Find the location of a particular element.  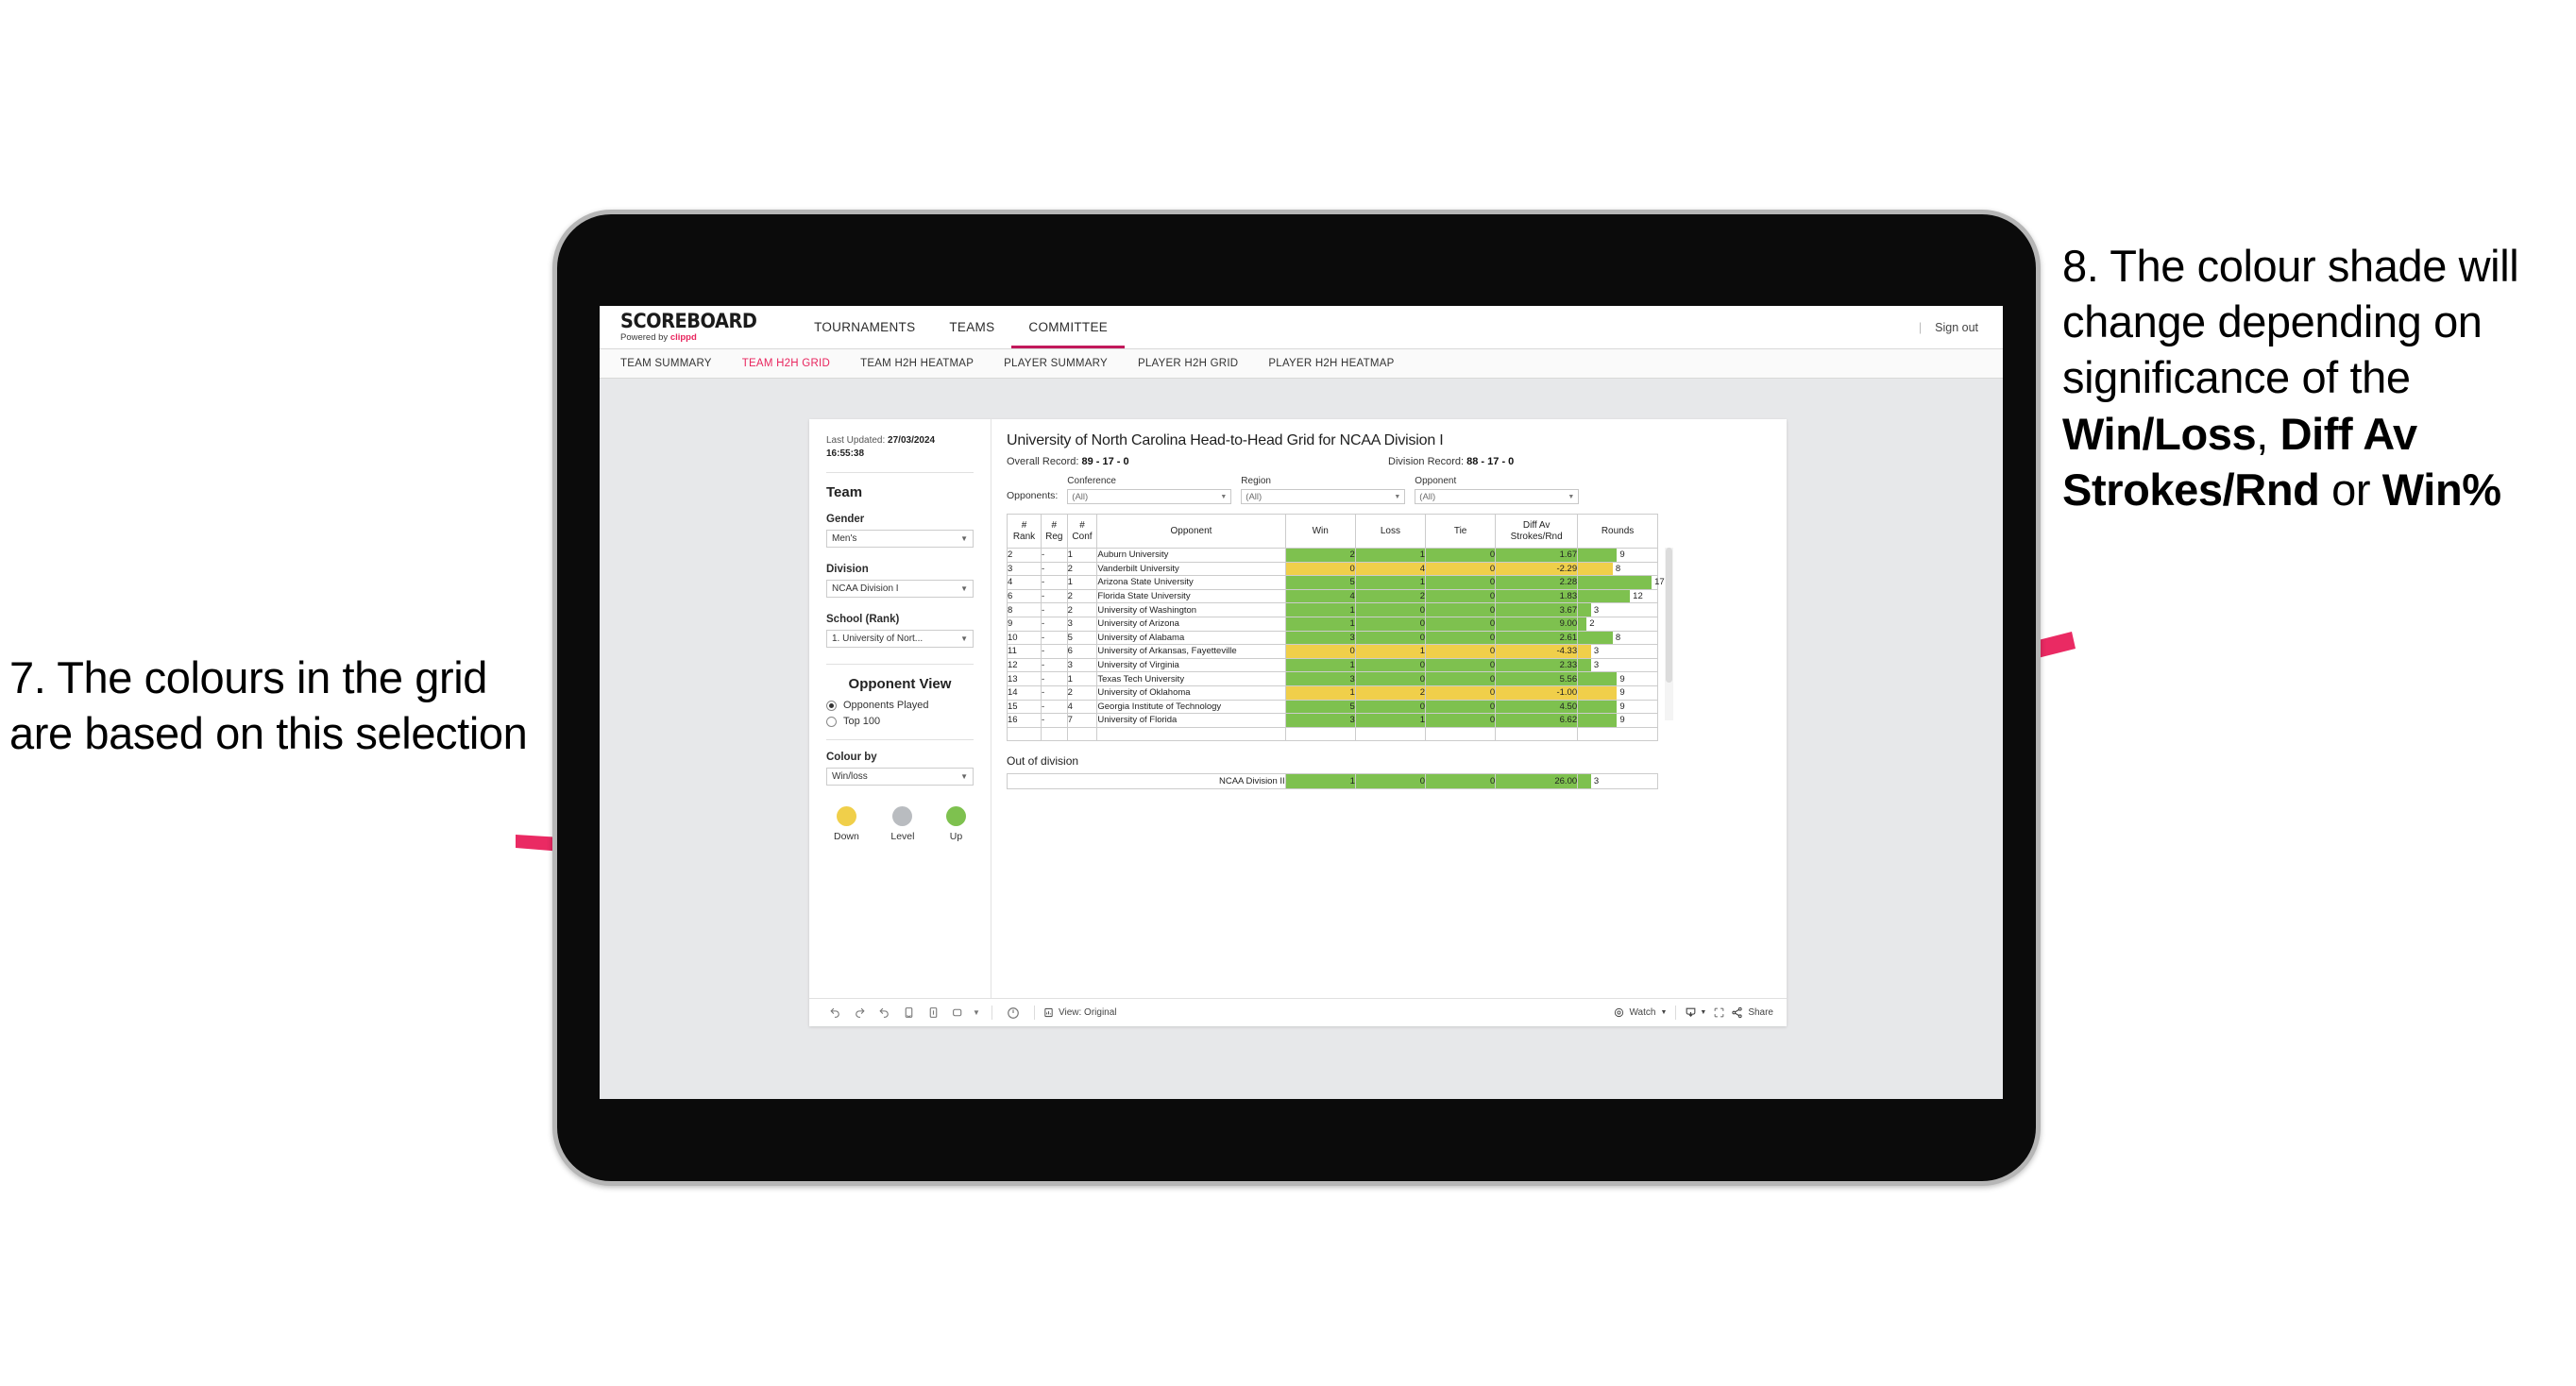

colour-by-value: Win/loss is located at coordinates (850, 777).